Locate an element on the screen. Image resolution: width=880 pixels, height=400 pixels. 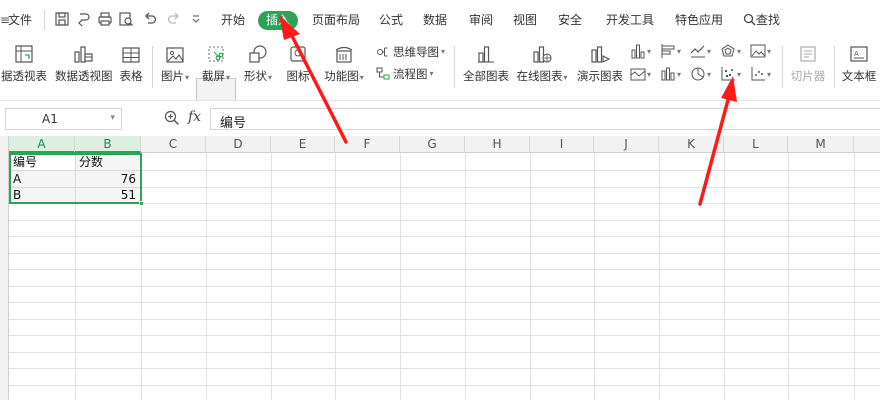
screenshot-button: 截屏▾ is located at coordinates (216, 63).